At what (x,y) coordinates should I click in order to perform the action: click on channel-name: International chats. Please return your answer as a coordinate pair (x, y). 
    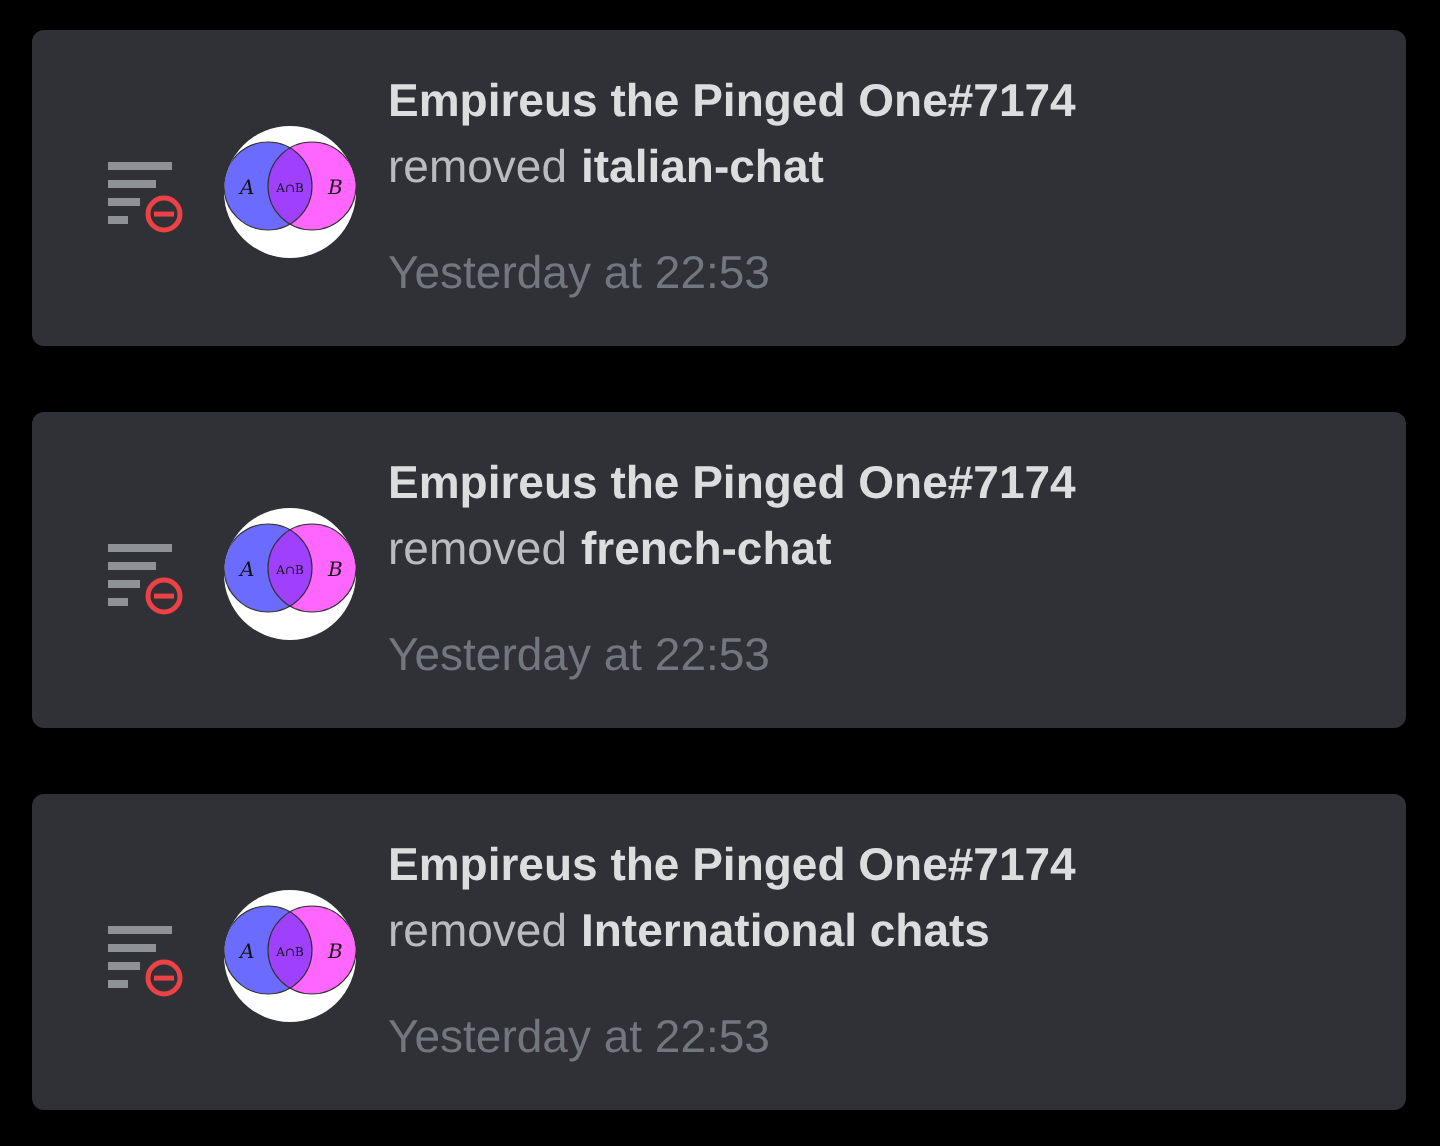
    Looking at the image, I should click on (785, 931).